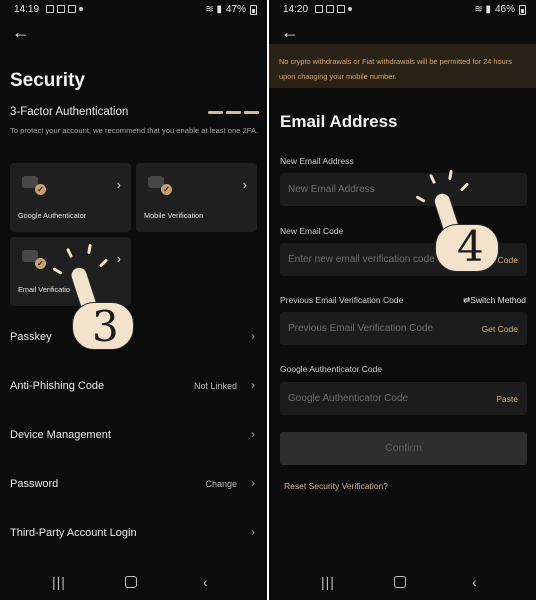 The width and height of the screenshot is (536, 600). I want to click on status-time: 14:19, so click(27, 9).